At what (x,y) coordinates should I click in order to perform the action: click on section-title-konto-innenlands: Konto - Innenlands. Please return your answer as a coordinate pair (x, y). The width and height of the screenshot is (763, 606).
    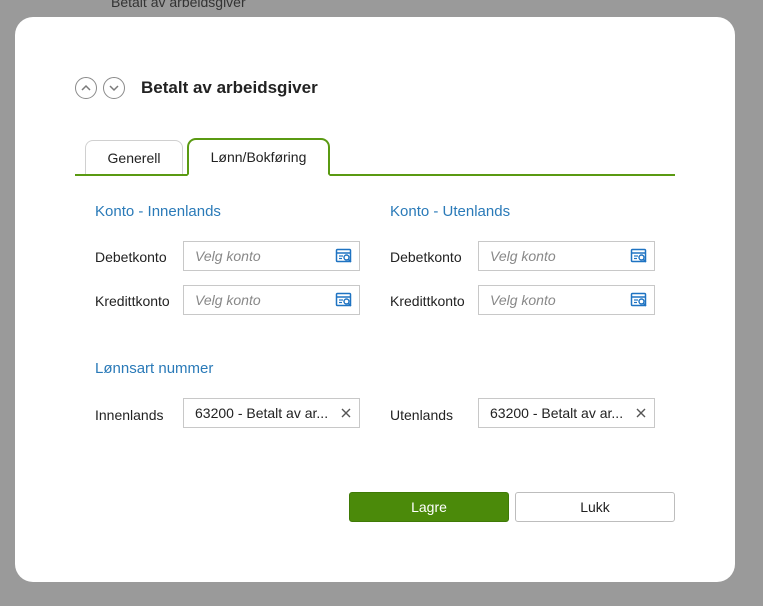
    Looking at the image, I should click on (158, 211).